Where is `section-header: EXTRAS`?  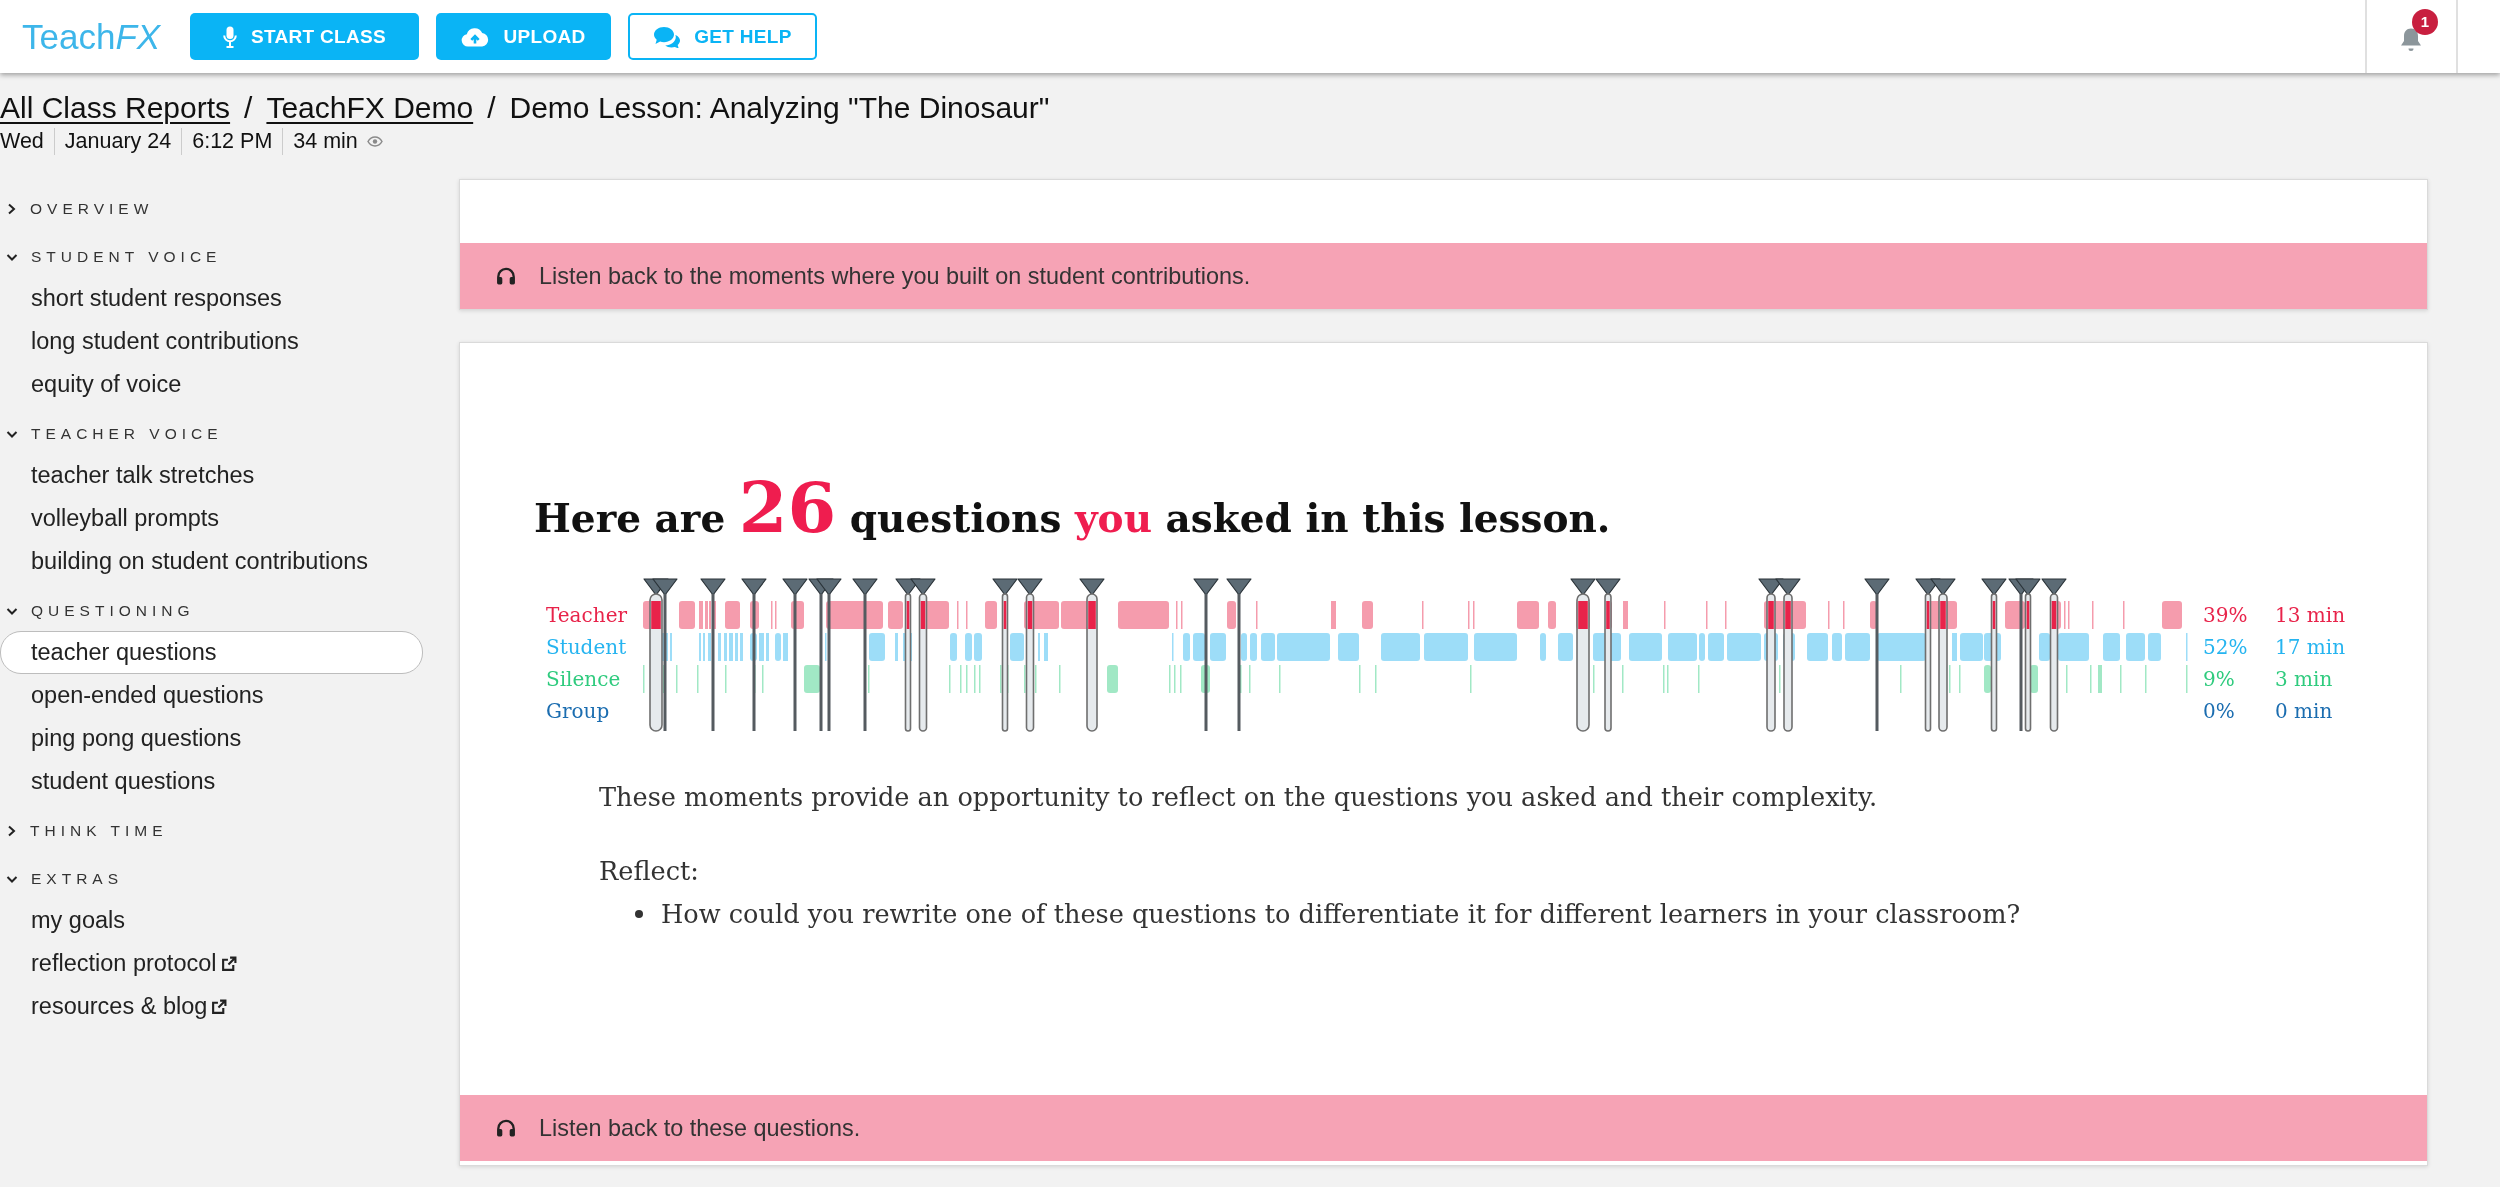
section-header: EXTRAS is located at coordinates (61, 879).